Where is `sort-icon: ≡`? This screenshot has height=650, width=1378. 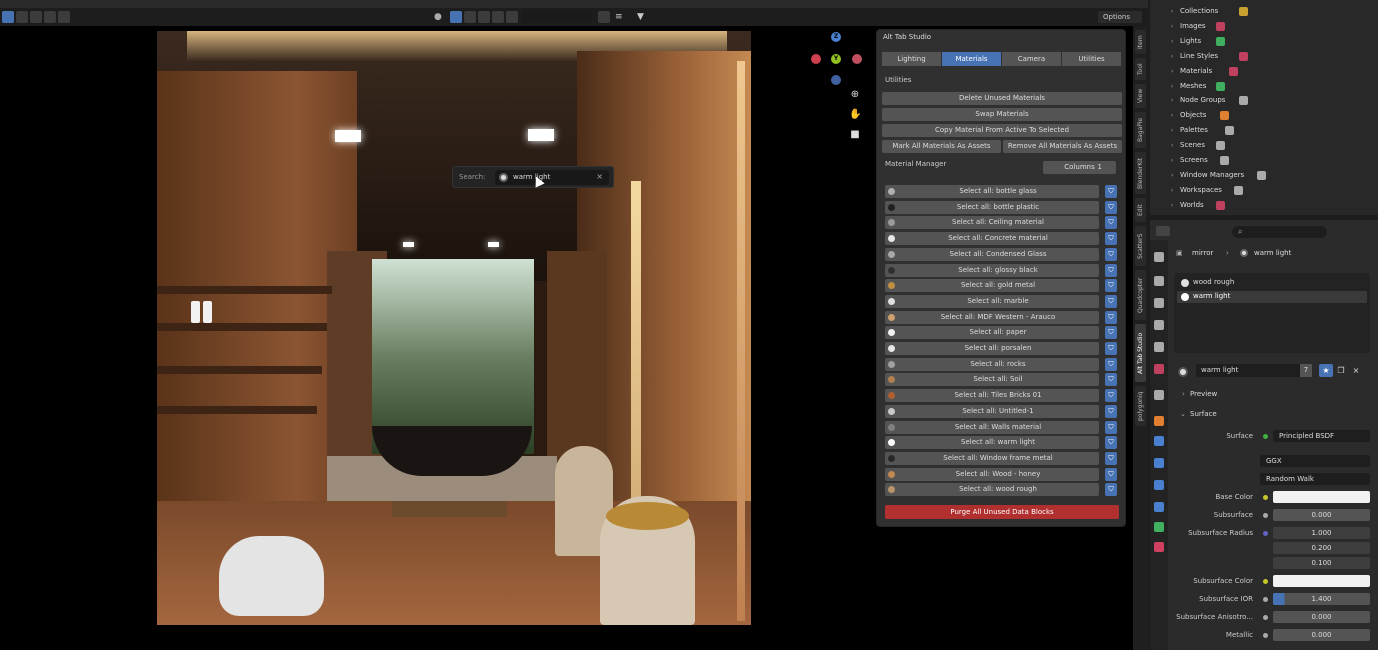 sort-icon: ≡ is located at coordinates (621, 17).